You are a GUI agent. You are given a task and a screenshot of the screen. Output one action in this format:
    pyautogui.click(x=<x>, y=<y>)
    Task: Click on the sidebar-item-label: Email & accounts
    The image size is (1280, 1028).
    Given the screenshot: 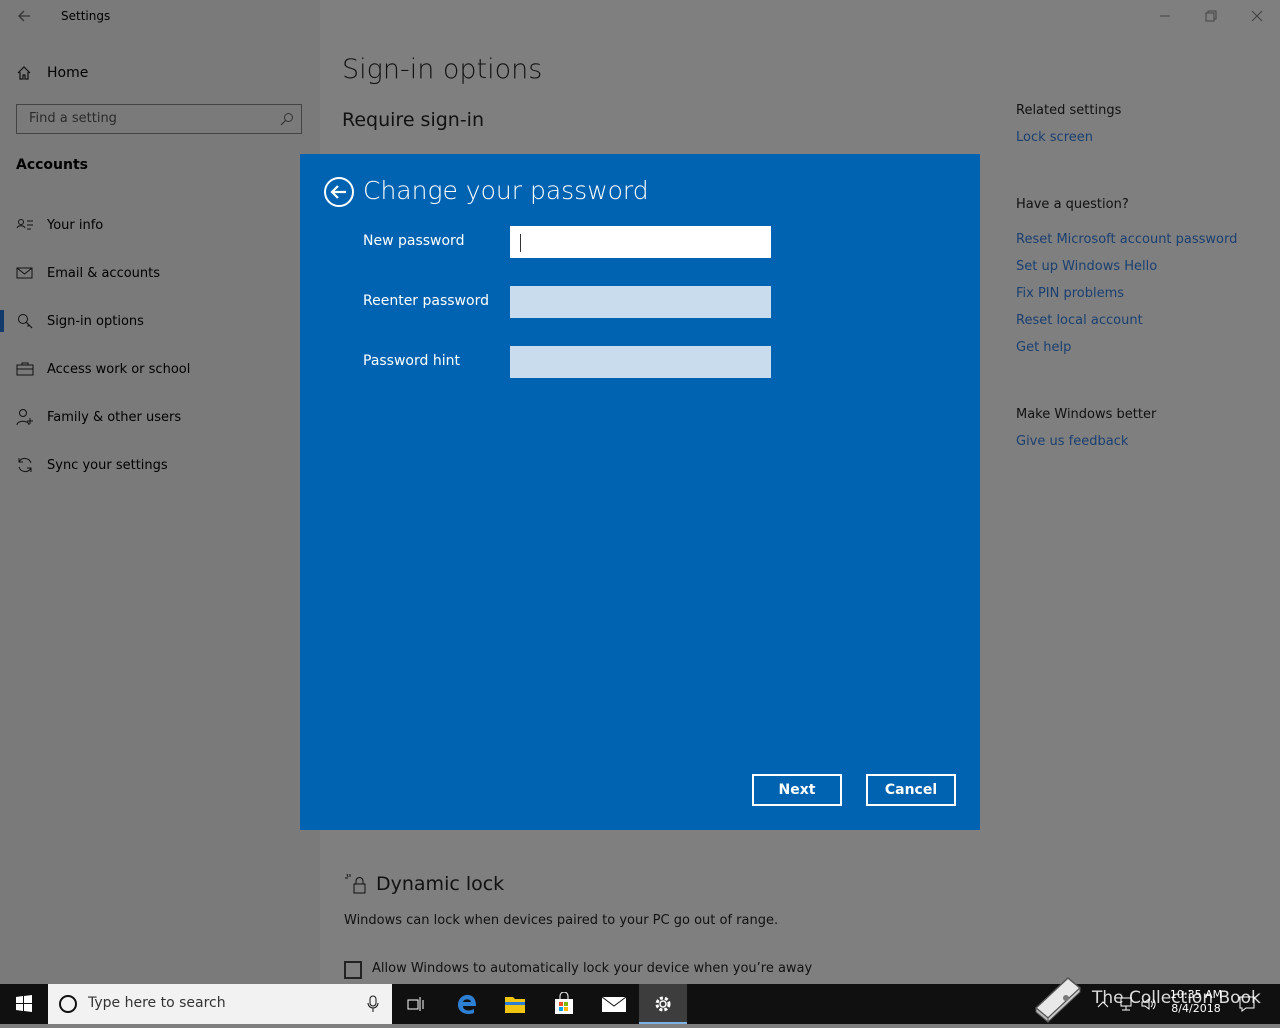 What is the action you would take?
    pyautogui.click(x=104, y=273)
    